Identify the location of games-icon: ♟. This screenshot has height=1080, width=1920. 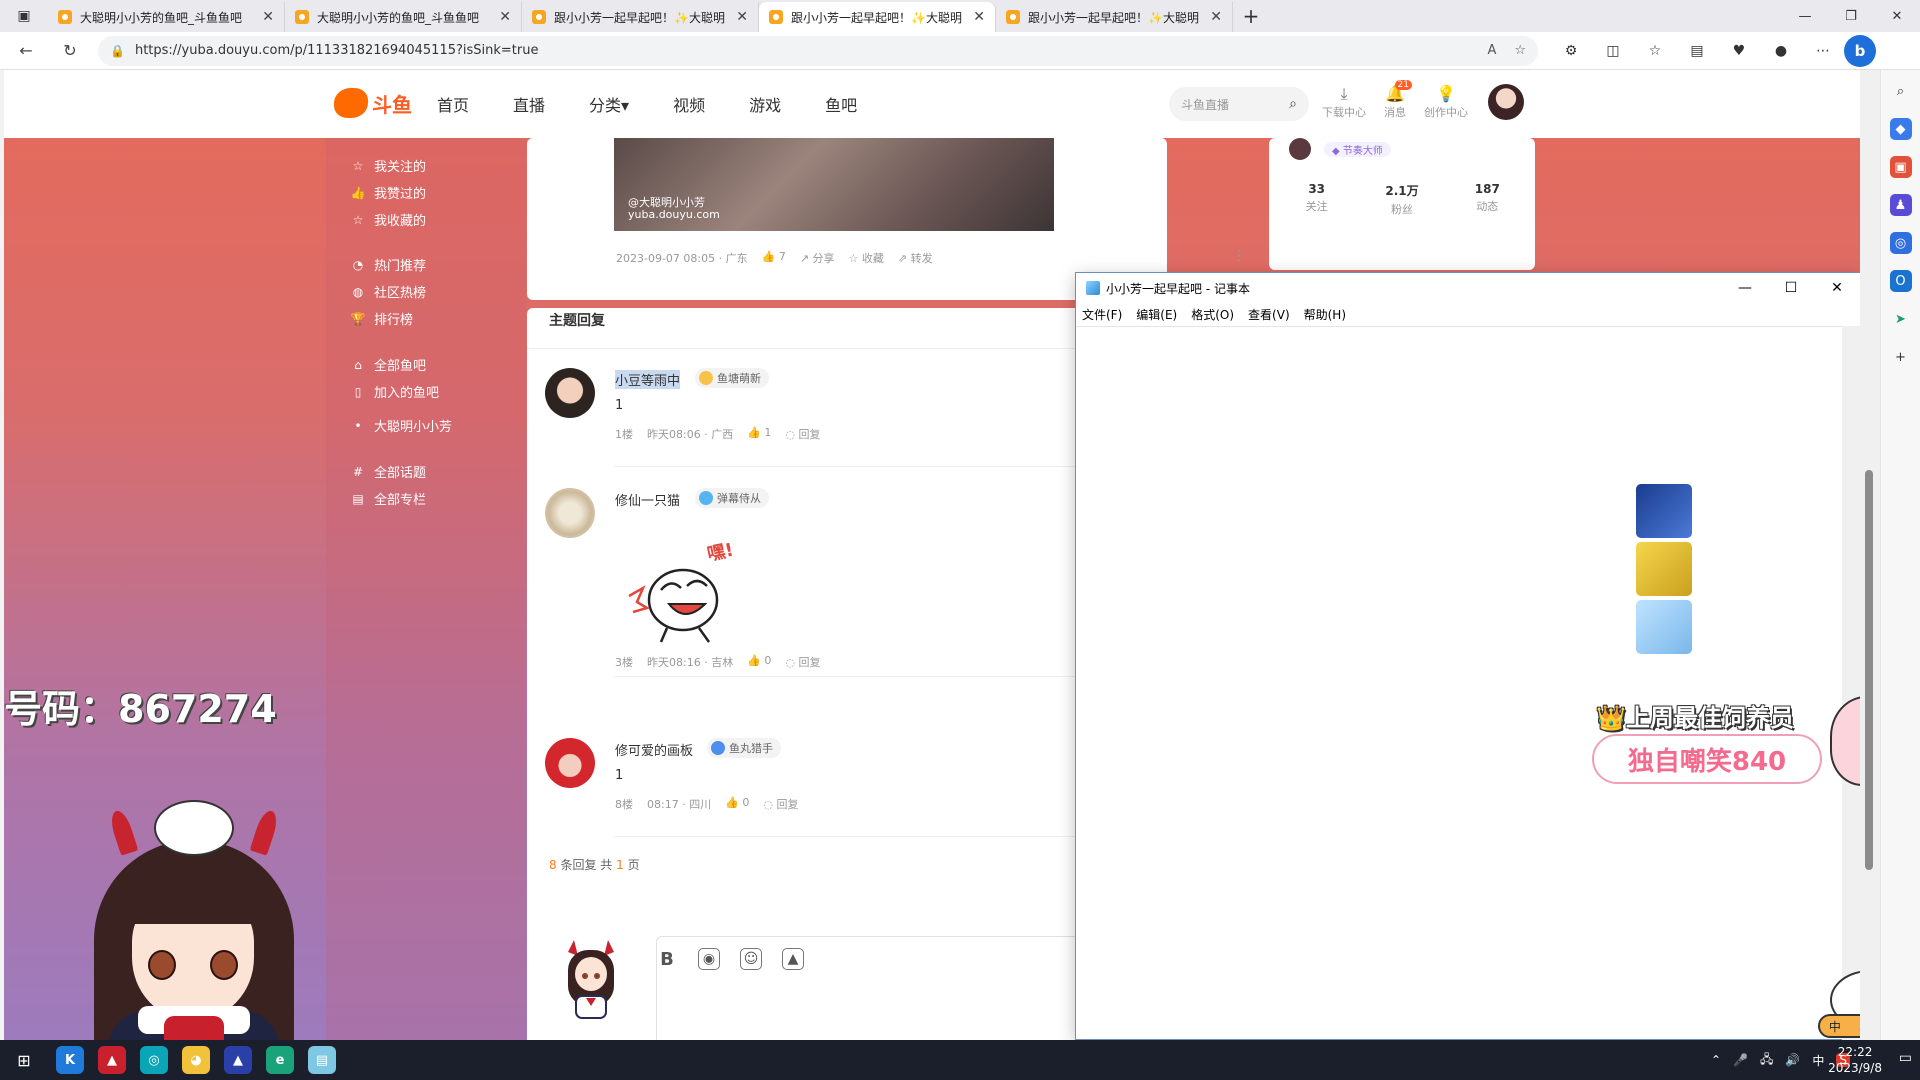
(1900, 205).